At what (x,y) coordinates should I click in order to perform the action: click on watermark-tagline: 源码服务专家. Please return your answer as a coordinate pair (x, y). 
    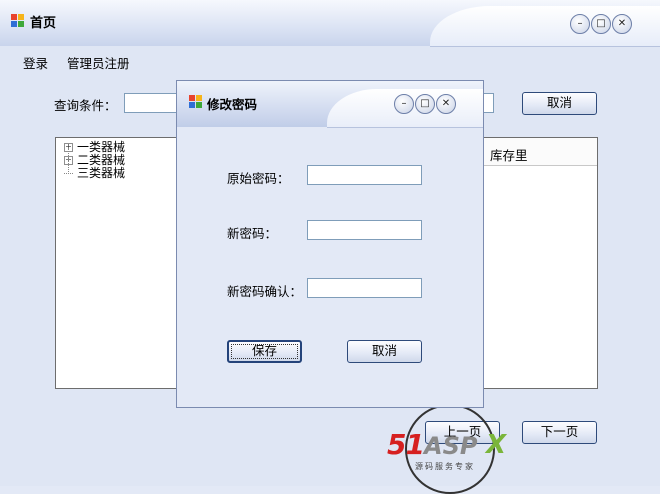
    Looking at the image, I should click on (445, 466).